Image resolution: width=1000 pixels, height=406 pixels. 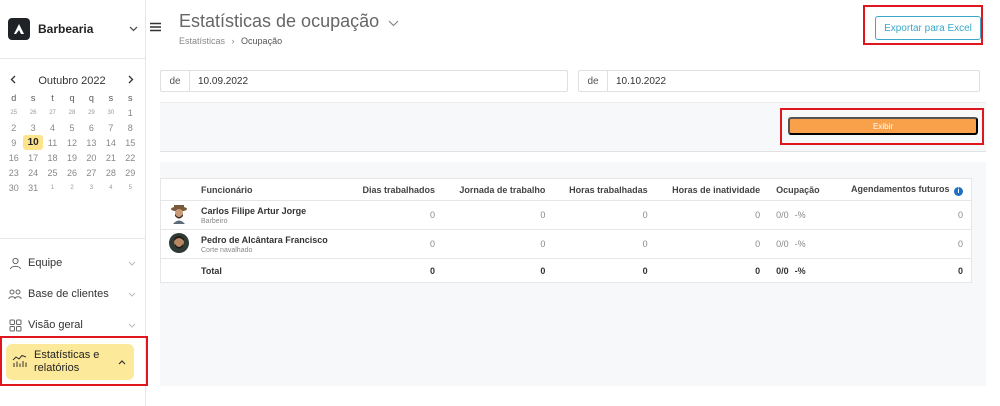 I want to click on breadcrumb: Estatísticas › Ocupação, so click(x=230, y=41).